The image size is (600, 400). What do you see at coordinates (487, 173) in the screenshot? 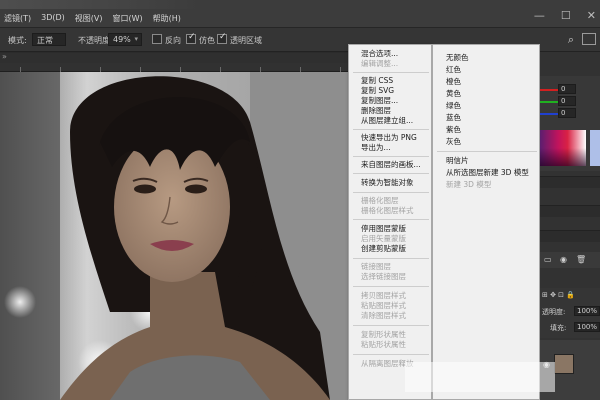
I see `menu-item-new-3d-from-layer: 从所选图层新建 3D 模型` at bounding box center [487, 173].